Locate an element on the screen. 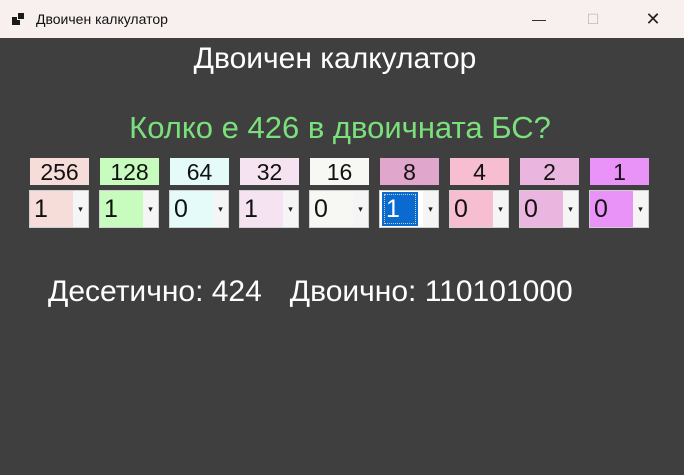 This screenshot has height=475, width=684. bit-column: 2 0 ▾ is located at coordinates (549, 194).